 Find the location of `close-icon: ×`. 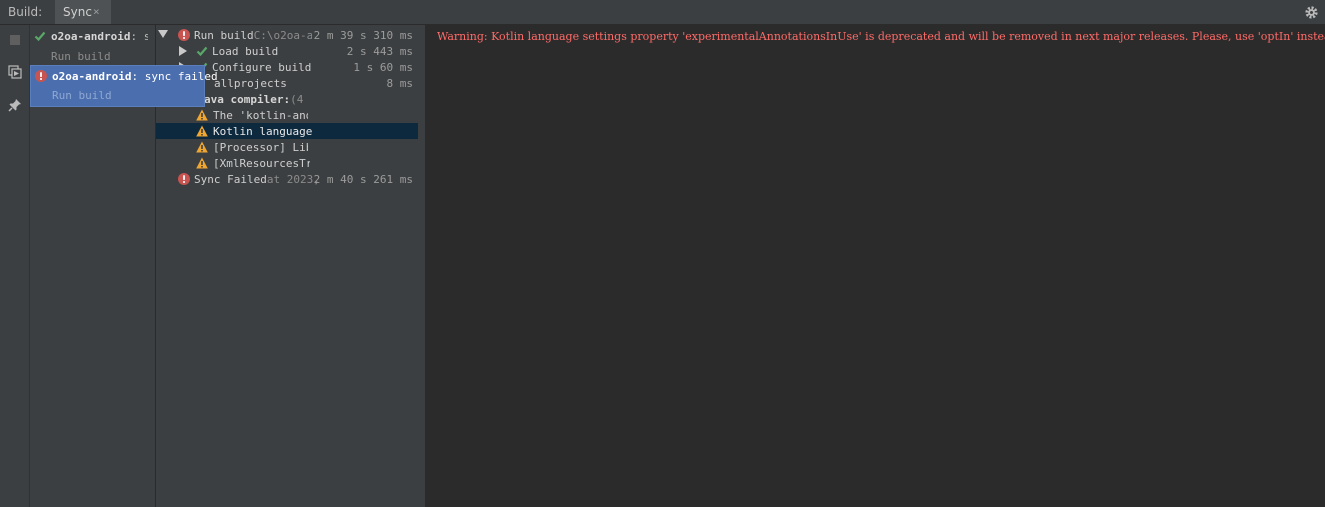

close-icon: × is located at coordinates (96, 11).